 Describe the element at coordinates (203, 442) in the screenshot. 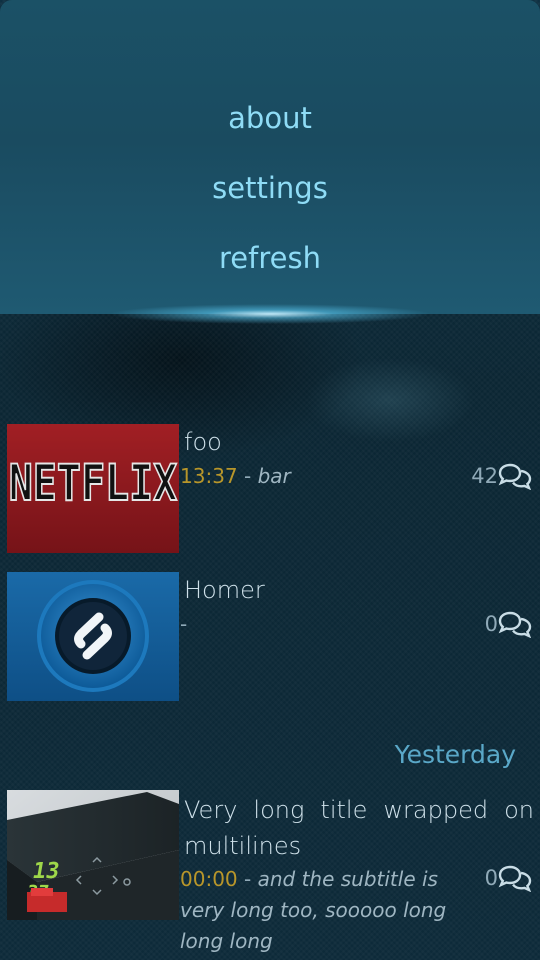

I see `item-title: foo` at that location.